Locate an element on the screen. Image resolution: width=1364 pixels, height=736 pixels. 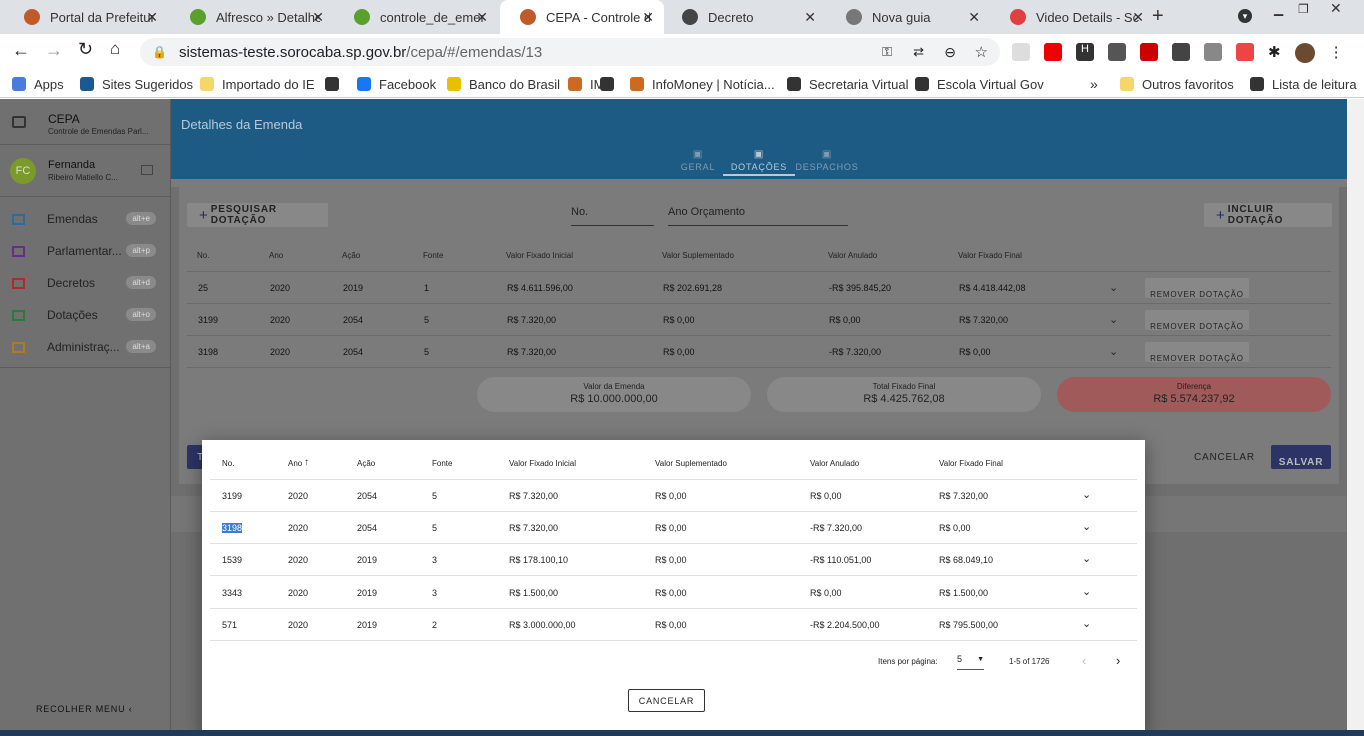
bookmark-label: Importado do IE is located at coordinates (268, 84).